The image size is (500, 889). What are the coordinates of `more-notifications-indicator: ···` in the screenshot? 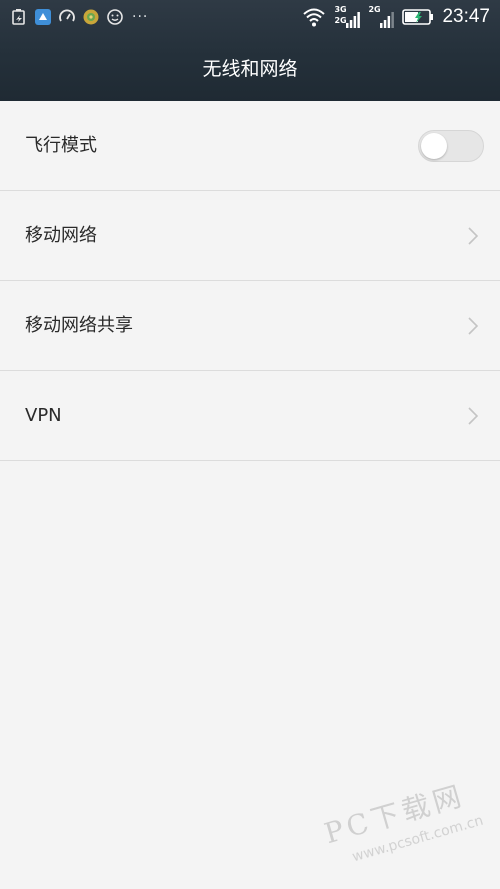 It's located at (140, 17).